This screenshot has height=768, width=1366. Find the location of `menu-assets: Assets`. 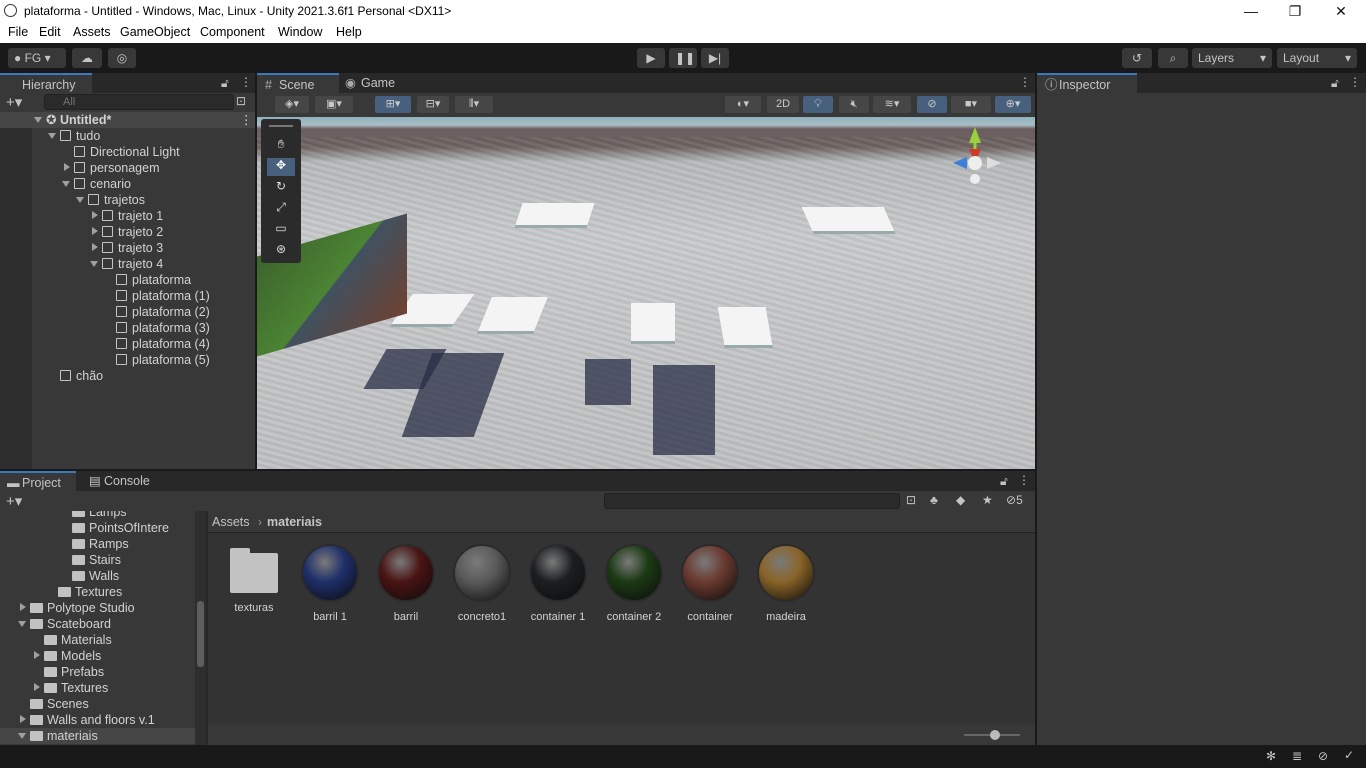

menu-assets: Assets is located at coordinates (92, 32).